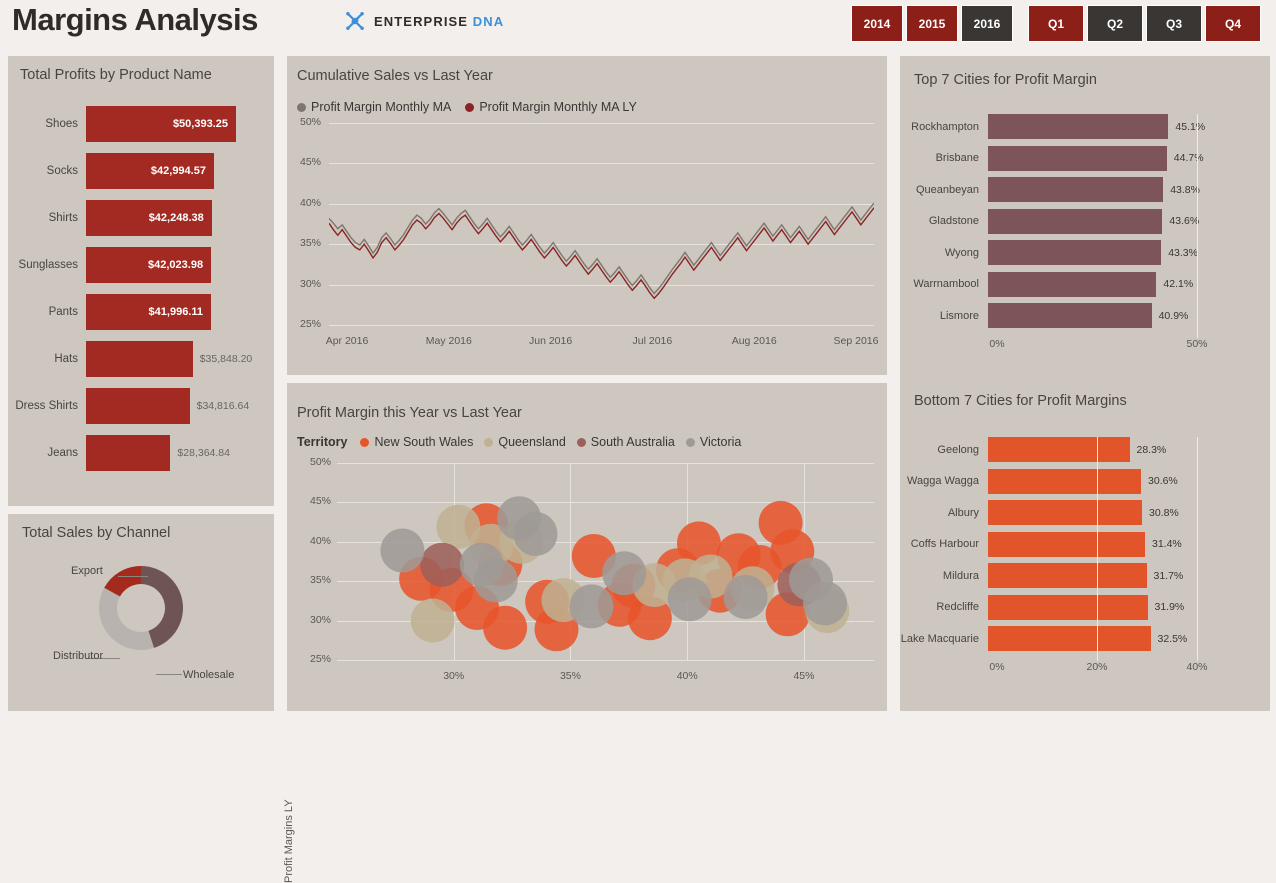 This screenshot has height=883, width=1276. I want to click on city-name-label: Wyong, so click(961, 252).